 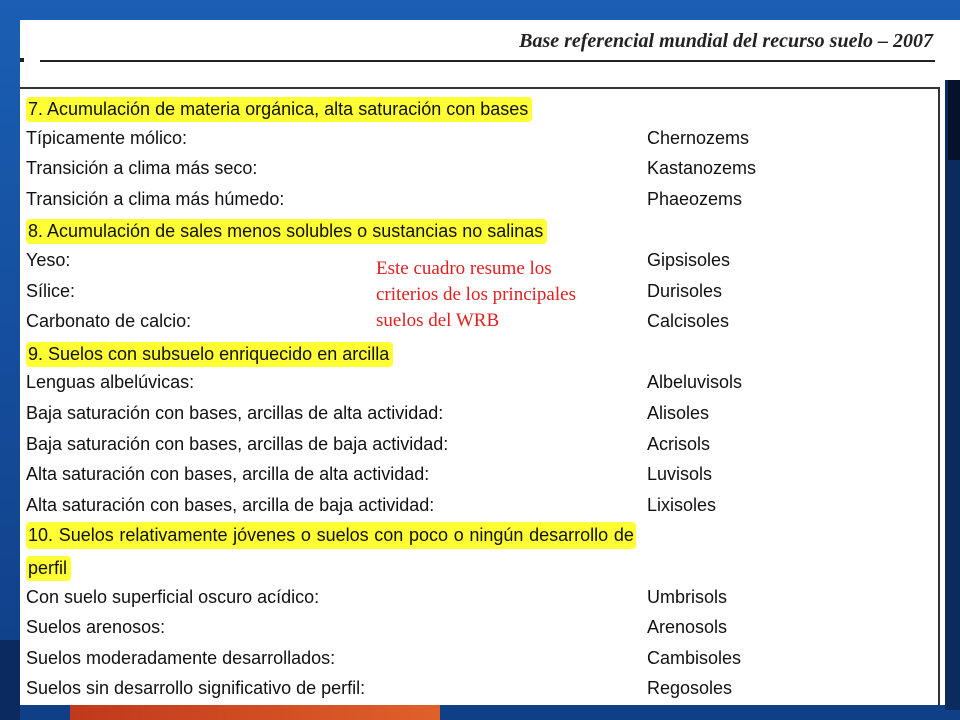 What do you see at coordinates (173, 596) in the screenshot?
I see `criterion-text: Con suelo superficial oscuro acídico:` at bounding box center [173, 596].